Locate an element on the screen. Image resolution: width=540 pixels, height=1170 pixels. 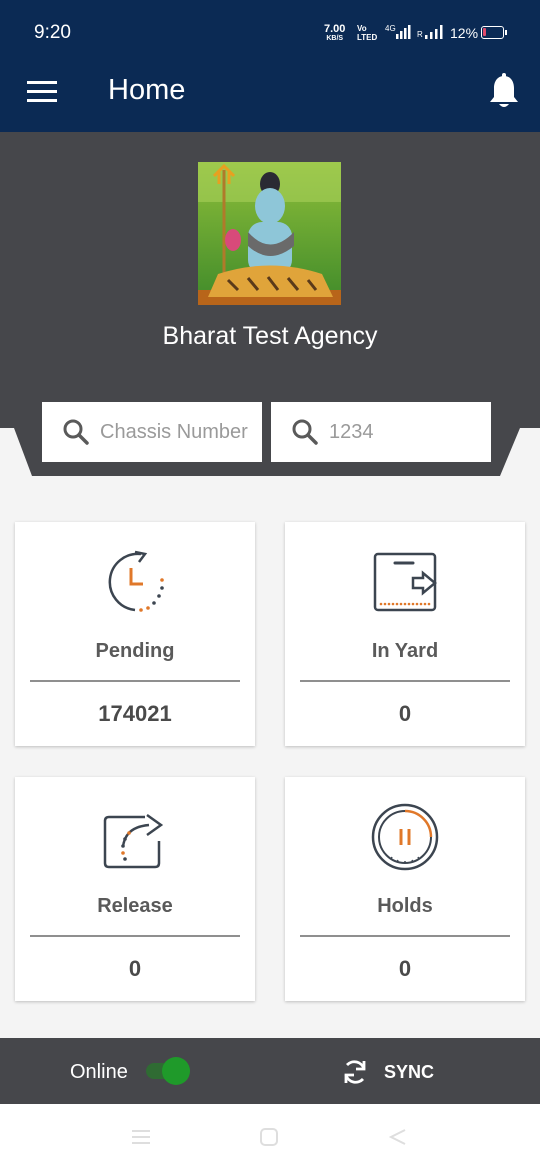
signal-icon is located at coordinates (403, 32).